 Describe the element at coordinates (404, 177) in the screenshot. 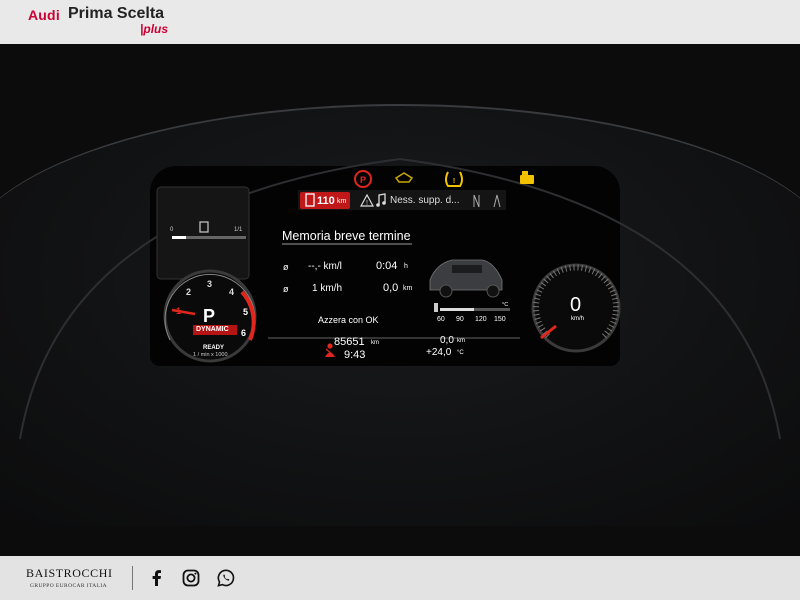

I see `engine-warning-icon` at that location.